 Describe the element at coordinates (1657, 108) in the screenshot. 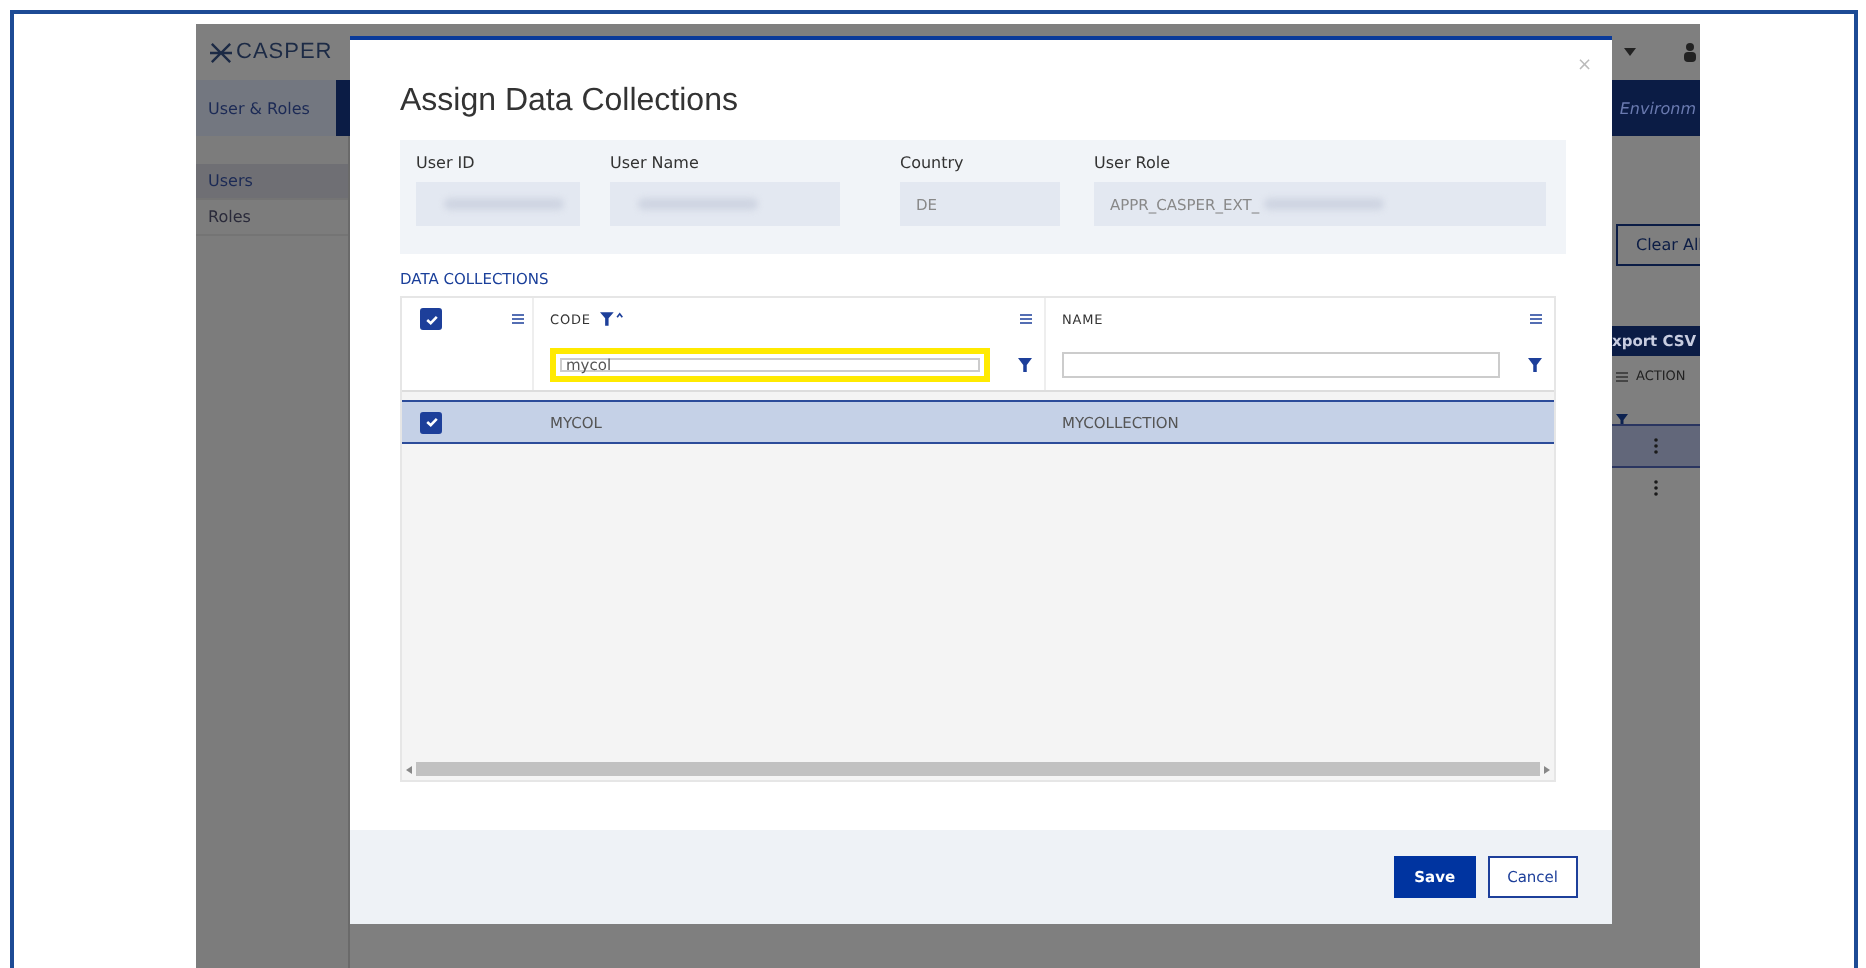

I see `nav-text: Environm` at that location.